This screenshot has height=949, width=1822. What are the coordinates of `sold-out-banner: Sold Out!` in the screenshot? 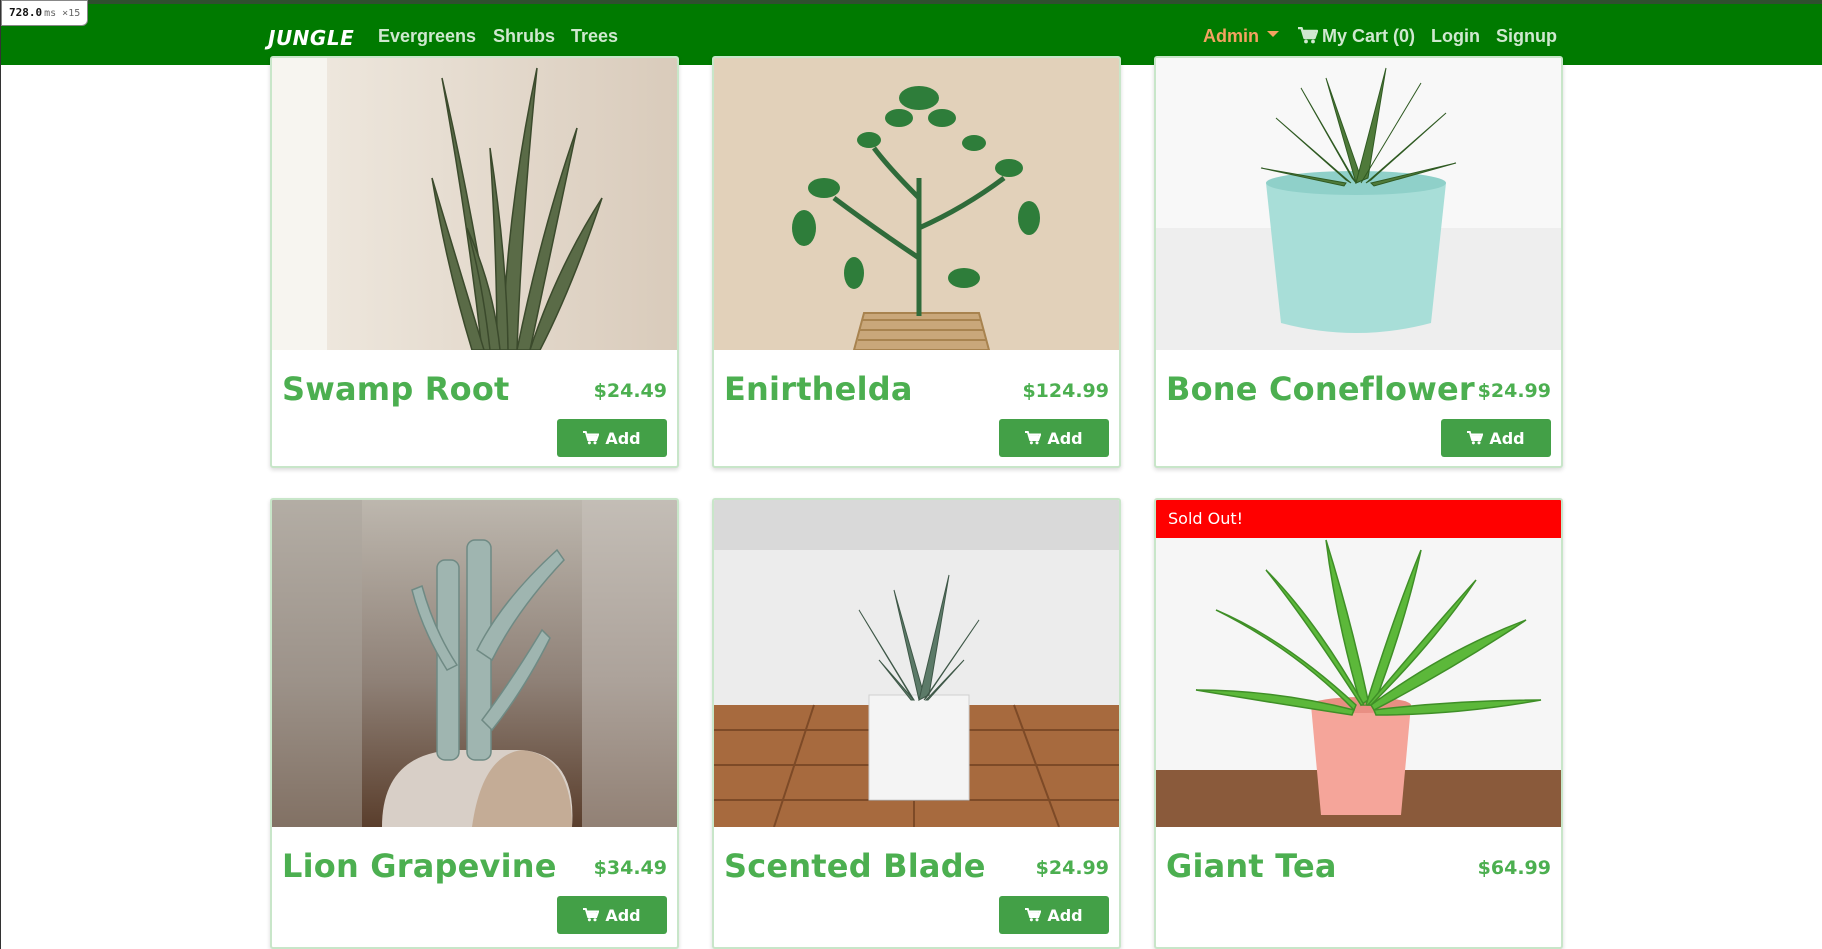 It's located at (1358, 519).